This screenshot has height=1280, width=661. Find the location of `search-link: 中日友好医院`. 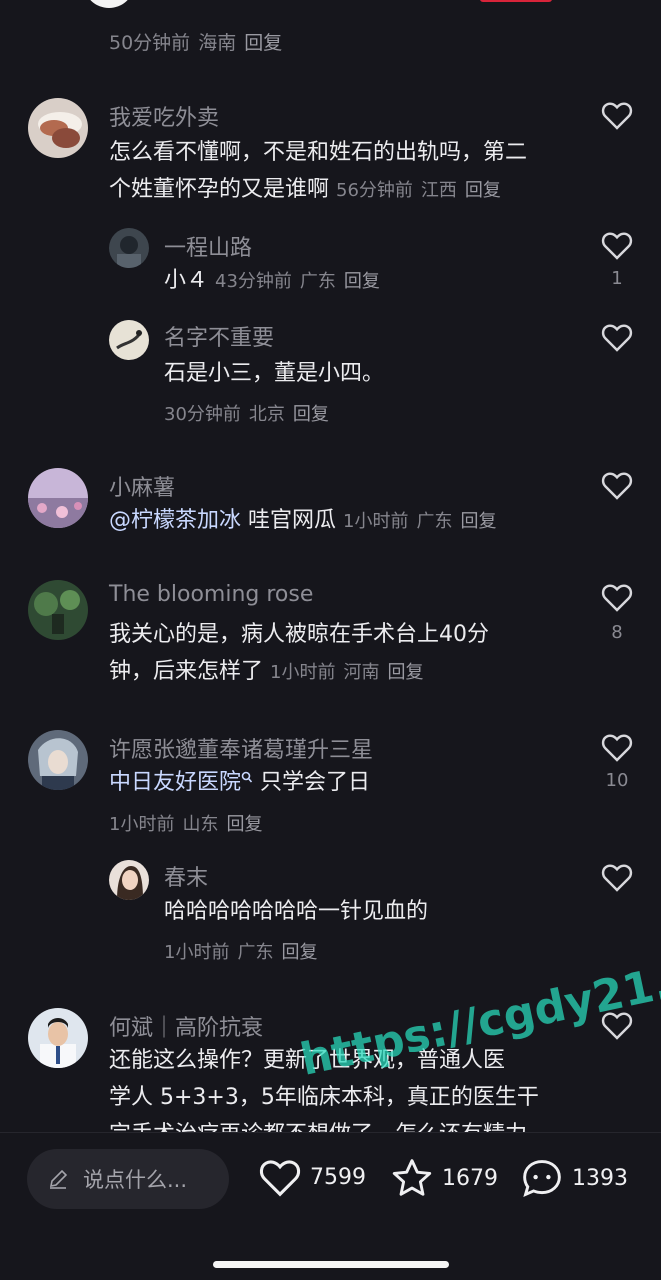

search-link: 中日友好医院 is located at coordinates (175, 782).